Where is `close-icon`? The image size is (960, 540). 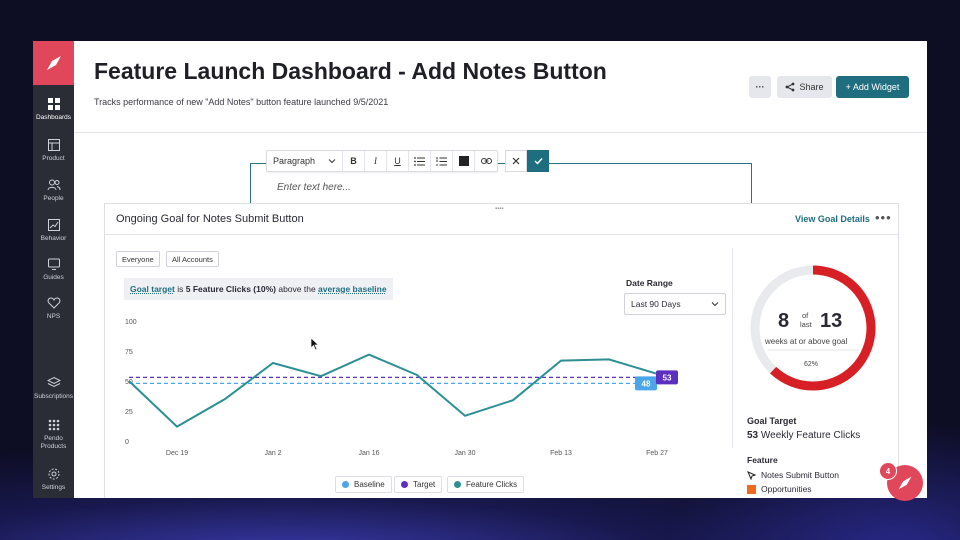
close-icon is located at coordinates (516, 161).